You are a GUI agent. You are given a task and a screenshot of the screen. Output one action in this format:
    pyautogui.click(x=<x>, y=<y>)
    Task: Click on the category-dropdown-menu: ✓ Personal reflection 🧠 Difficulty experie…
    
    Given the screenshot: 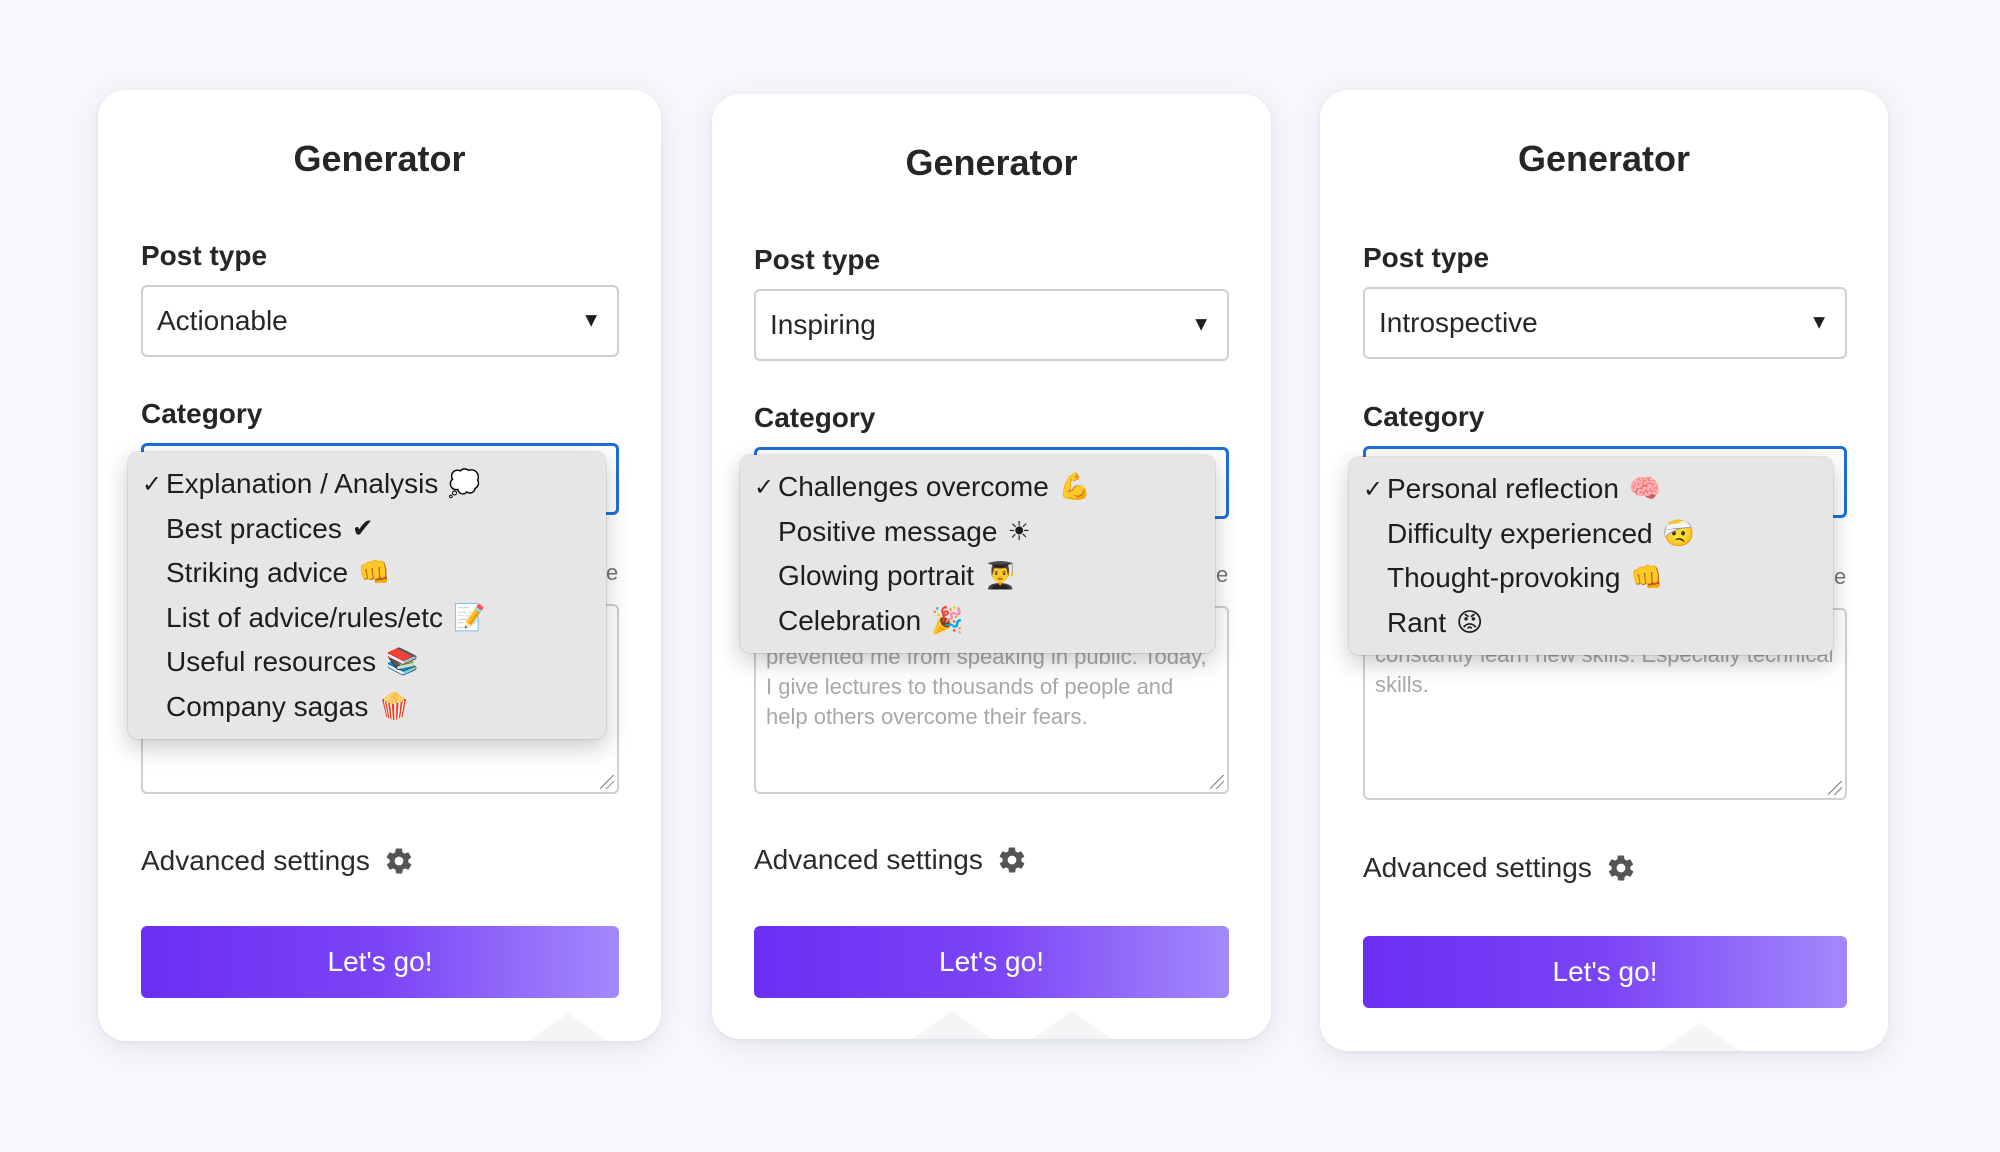 What is the action you would take?
    pyautogui.click(x=1591, y=556)
    